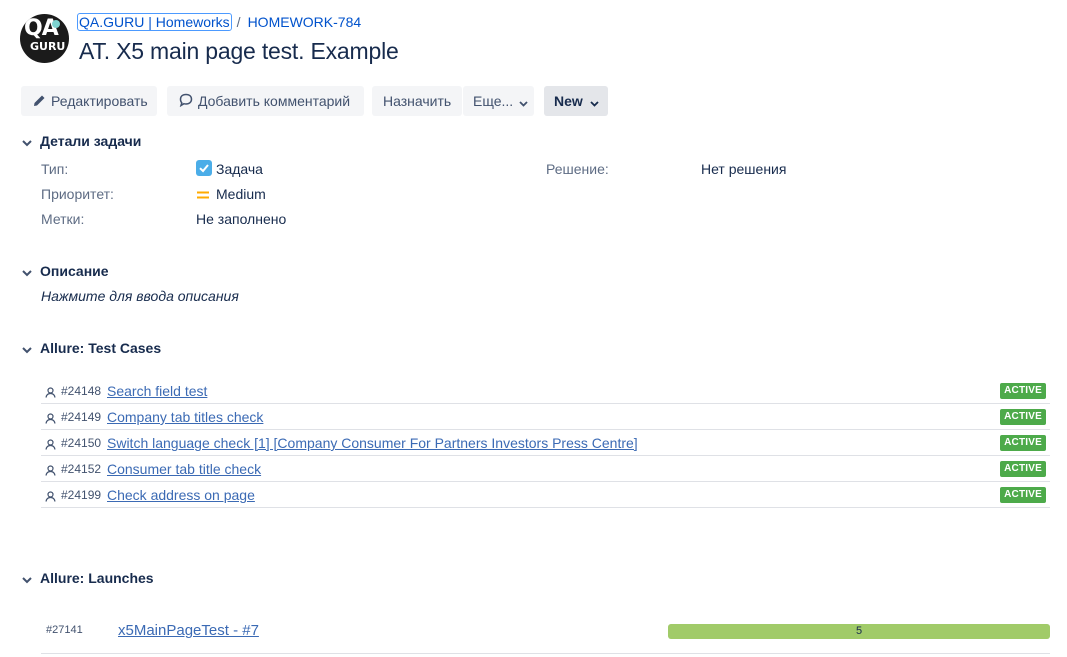 The image size is (1067, 657). Describe the element at coordinates (48, 46) in the screenshot. I see `logo-text-guru: GURU` at that location.